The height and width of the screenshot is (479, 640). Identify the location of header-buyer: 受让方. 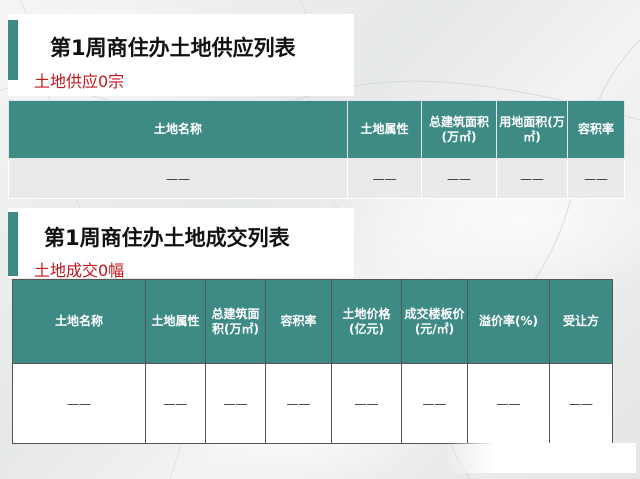
(581, 321).